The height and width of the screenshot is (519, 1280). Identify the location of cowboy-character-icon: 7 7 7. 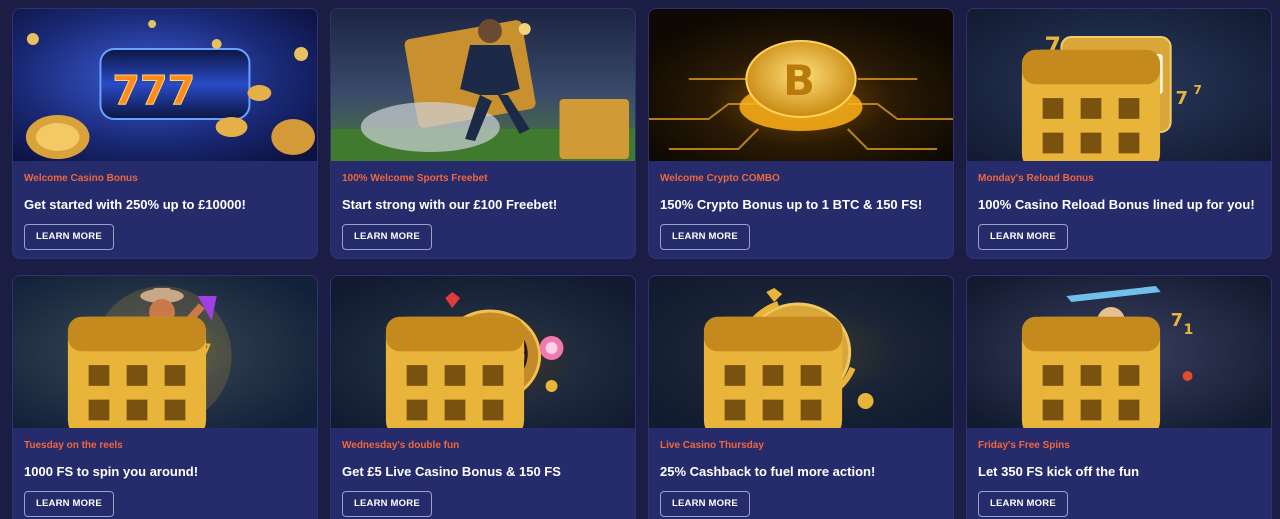
(165, 352).